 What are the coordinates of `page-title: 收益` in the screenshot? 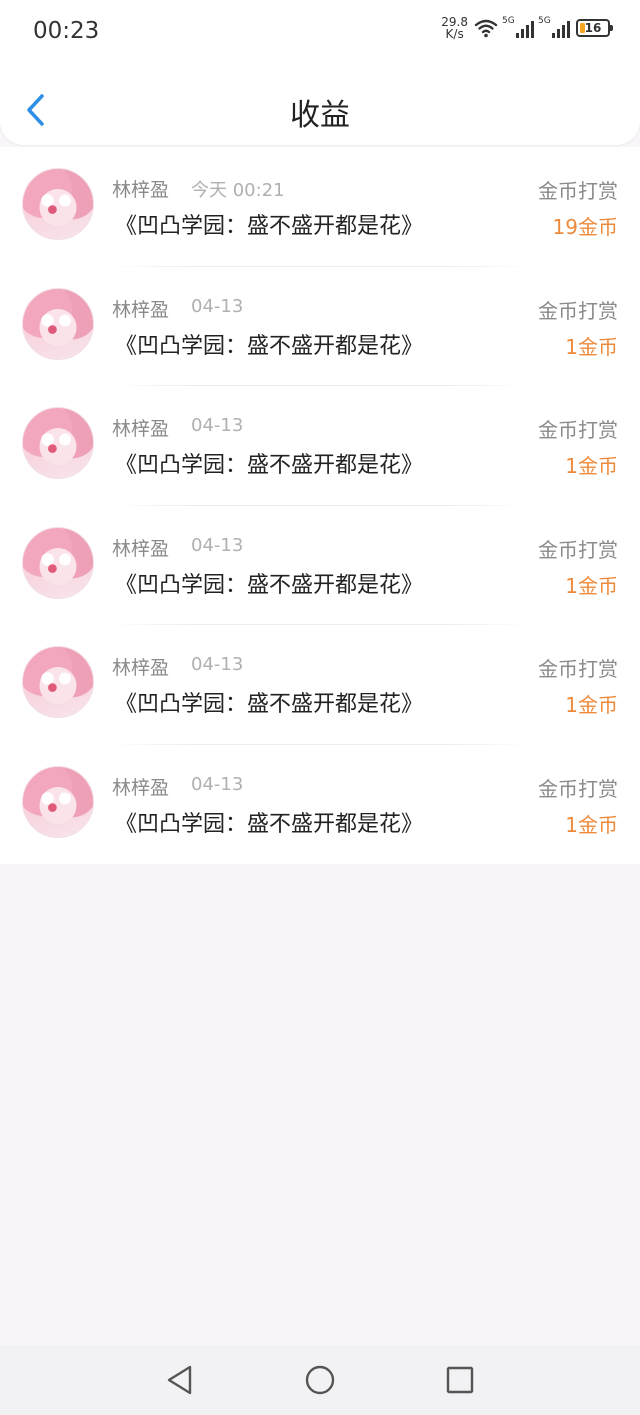 It's located at (320, 115).